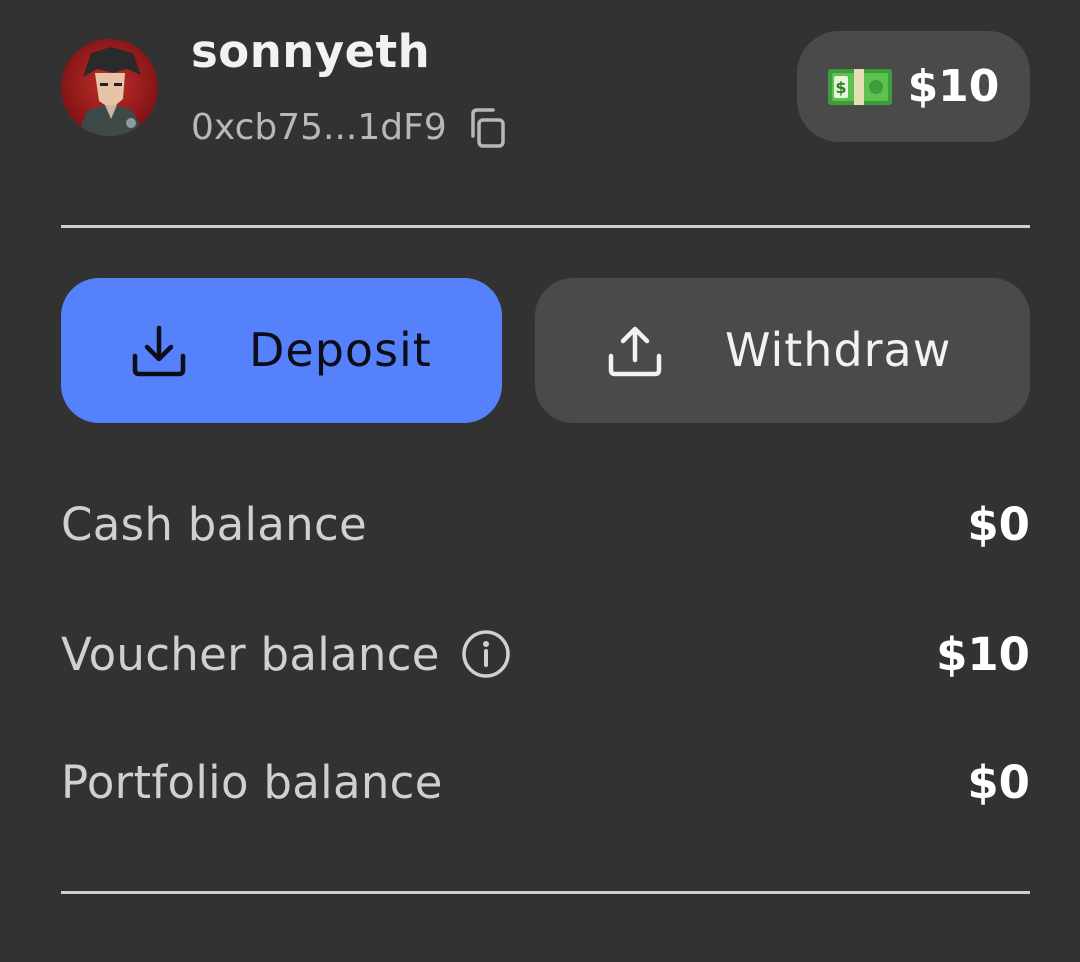  What do you see at coordinates (487, 128) in the screenshot?
I see `copy-icon` at bounding box center [487, 128].